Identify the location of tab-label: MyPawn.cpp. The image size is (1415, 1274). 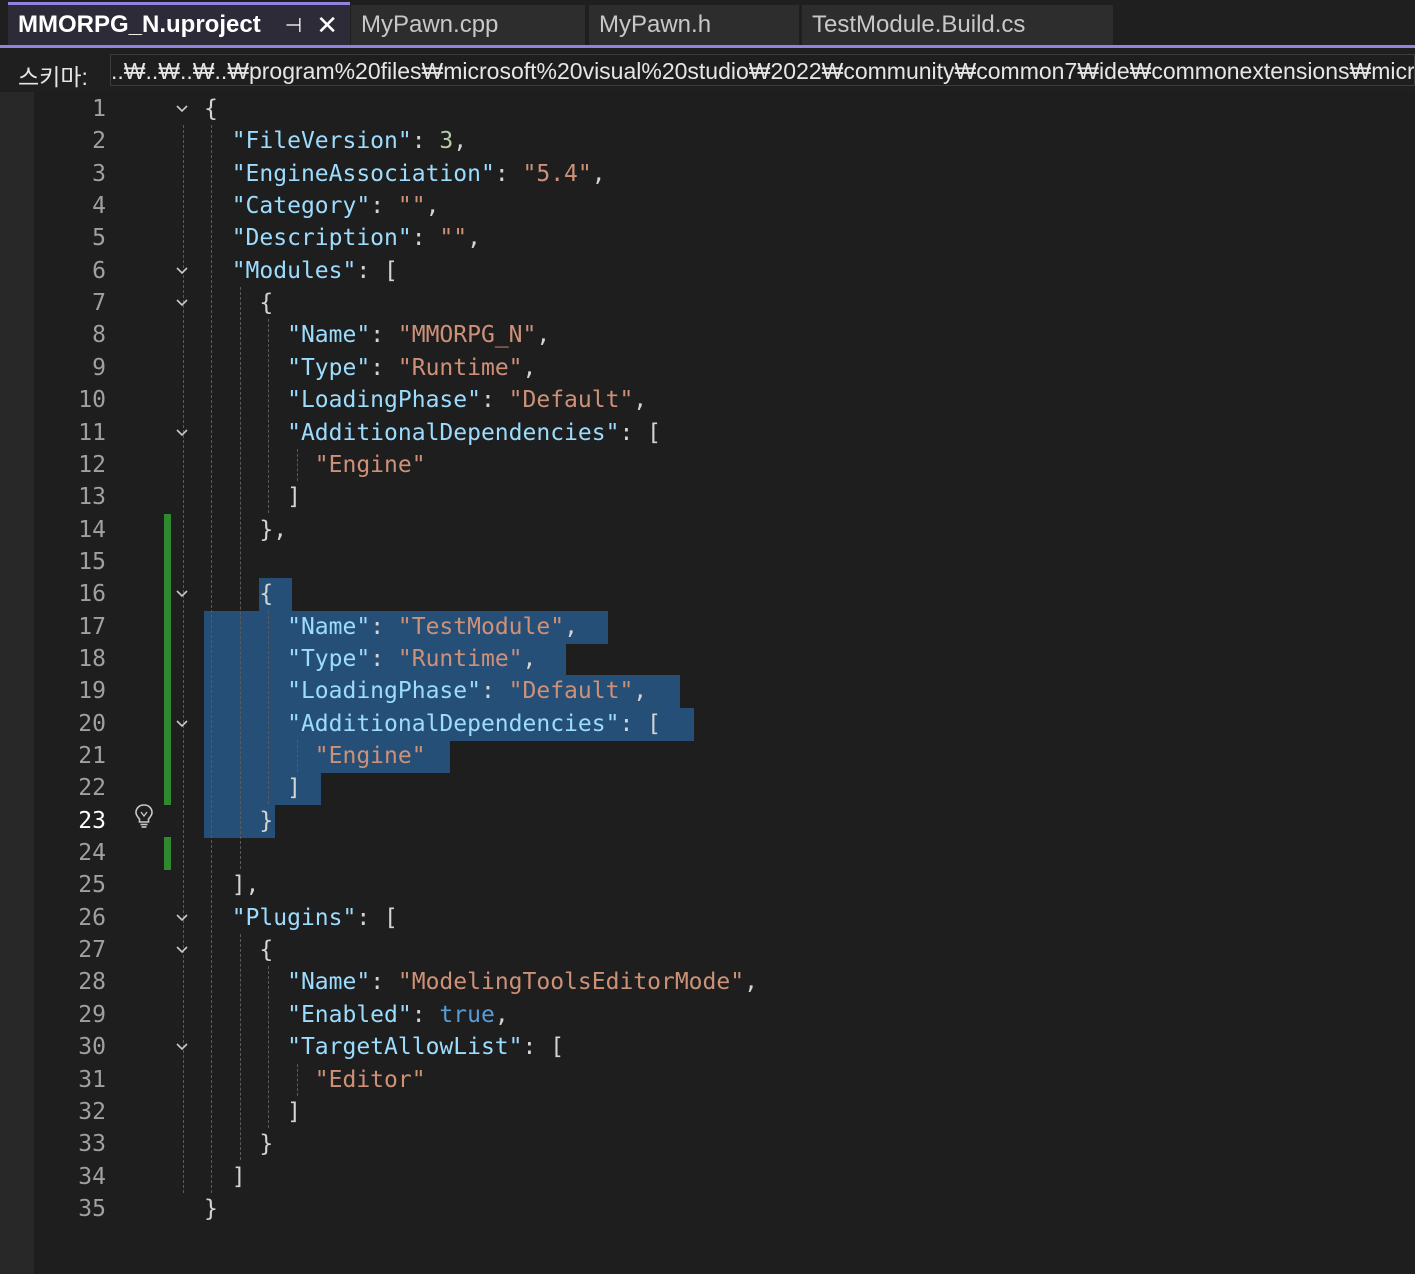
(430, 24).